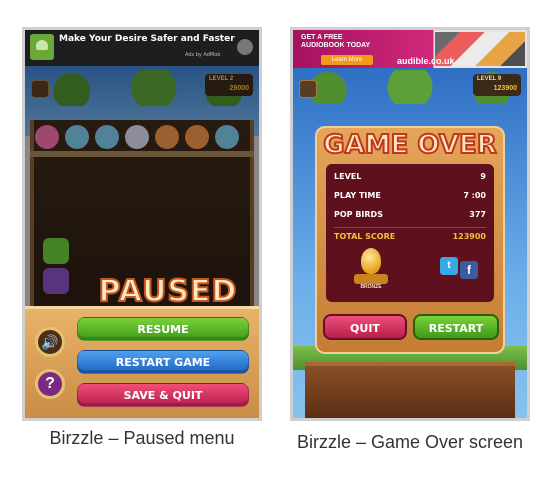  Describe the element at coordinates (357, 195) in the screenshot. I see `stat-label: PLAY TIME` at that location.